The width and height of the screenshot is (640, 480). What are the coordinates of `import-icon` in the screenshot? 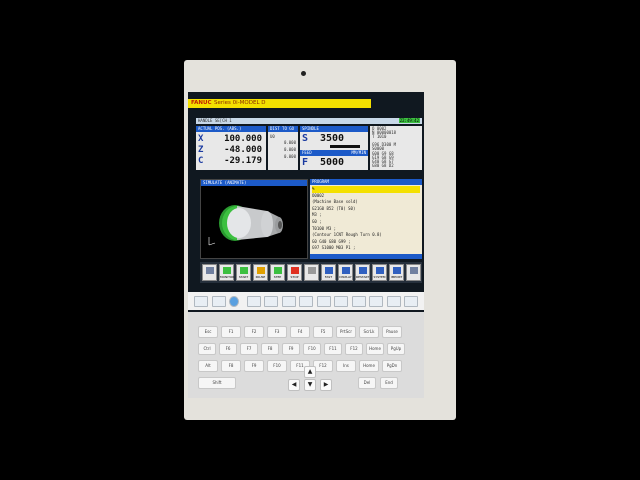 It's located at (397, 270).